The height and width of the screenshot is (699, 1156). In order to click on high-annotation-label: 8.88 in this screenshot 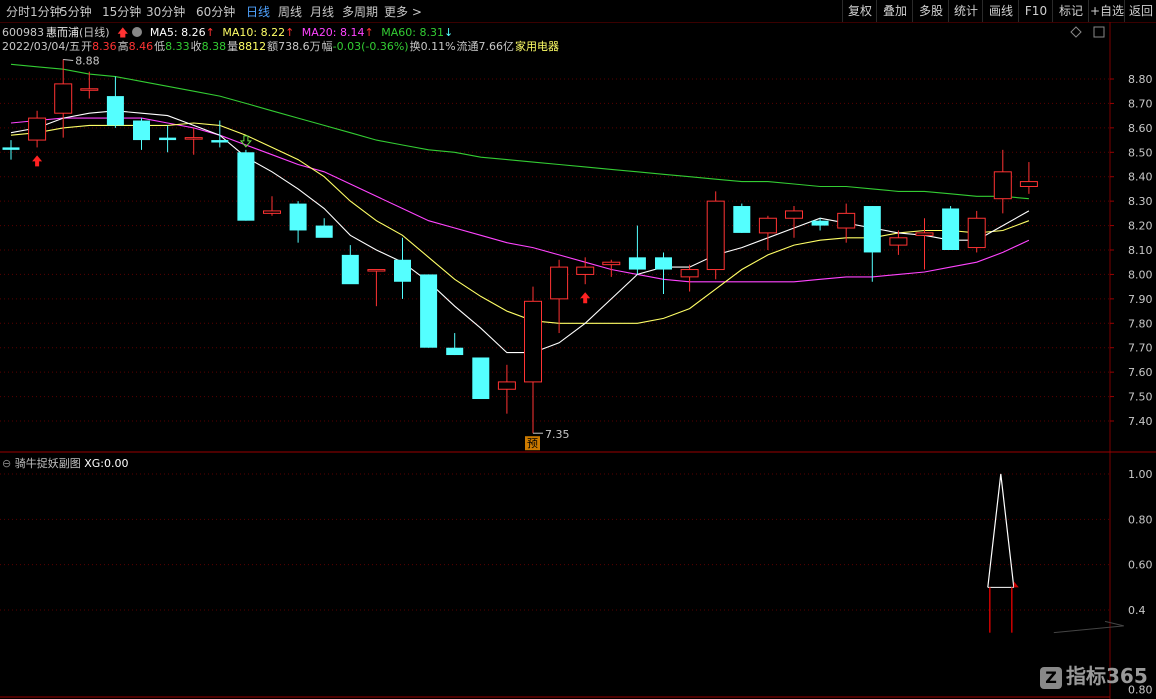, I will do `click(87, 60)`.